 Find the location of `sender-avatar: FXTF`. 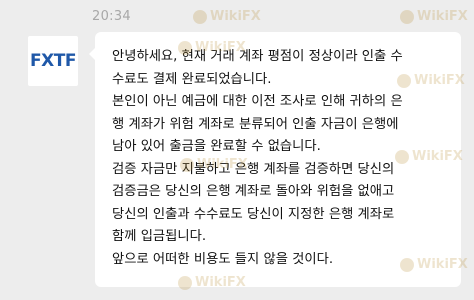

sender-avatar: FXTF is located at coordinates (53, 61).